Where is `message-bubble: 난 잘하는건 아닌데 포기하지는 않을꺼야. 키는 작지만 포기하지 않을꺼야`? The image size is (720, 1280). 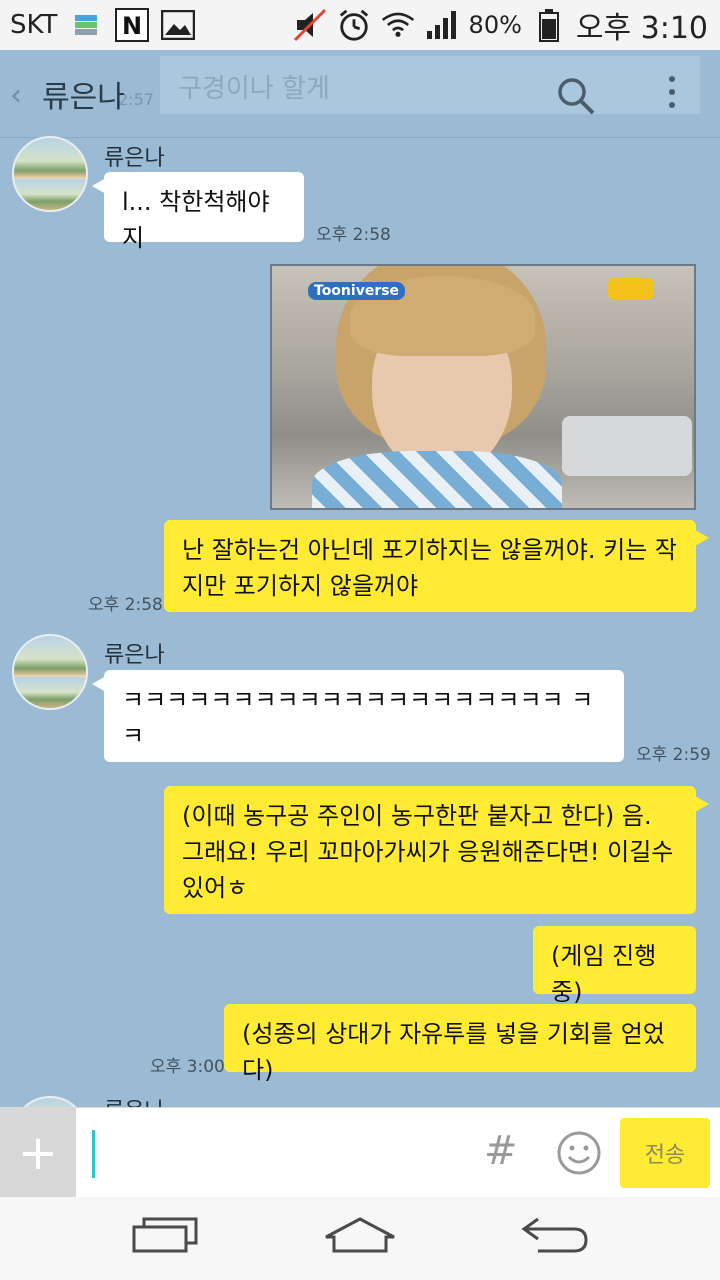 message-bubble: 난 잘하는건 아닌데 포기하지는 않을꺼야. 키는 작지만 포기하지 않을꺼야 is located at coordinates (430, 566).